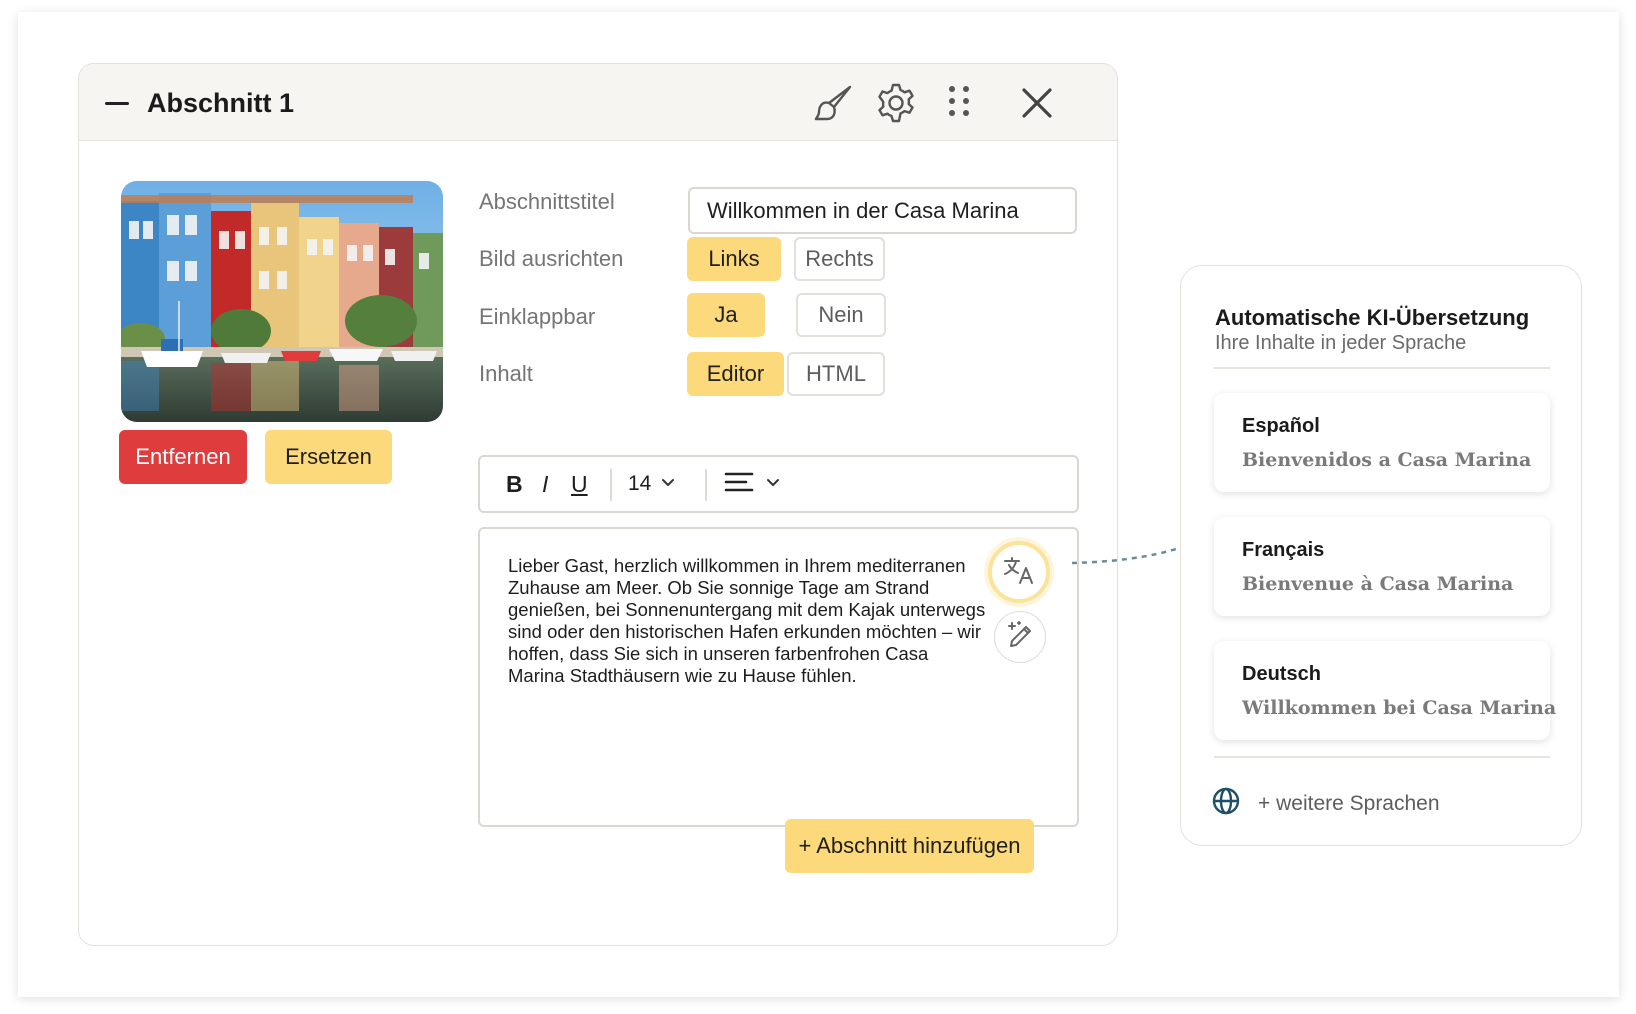 Image resolution: width=1636 pixels, height=1014 pixels. I want to click on align-label: Bild ausrichten, so click(551, 258).